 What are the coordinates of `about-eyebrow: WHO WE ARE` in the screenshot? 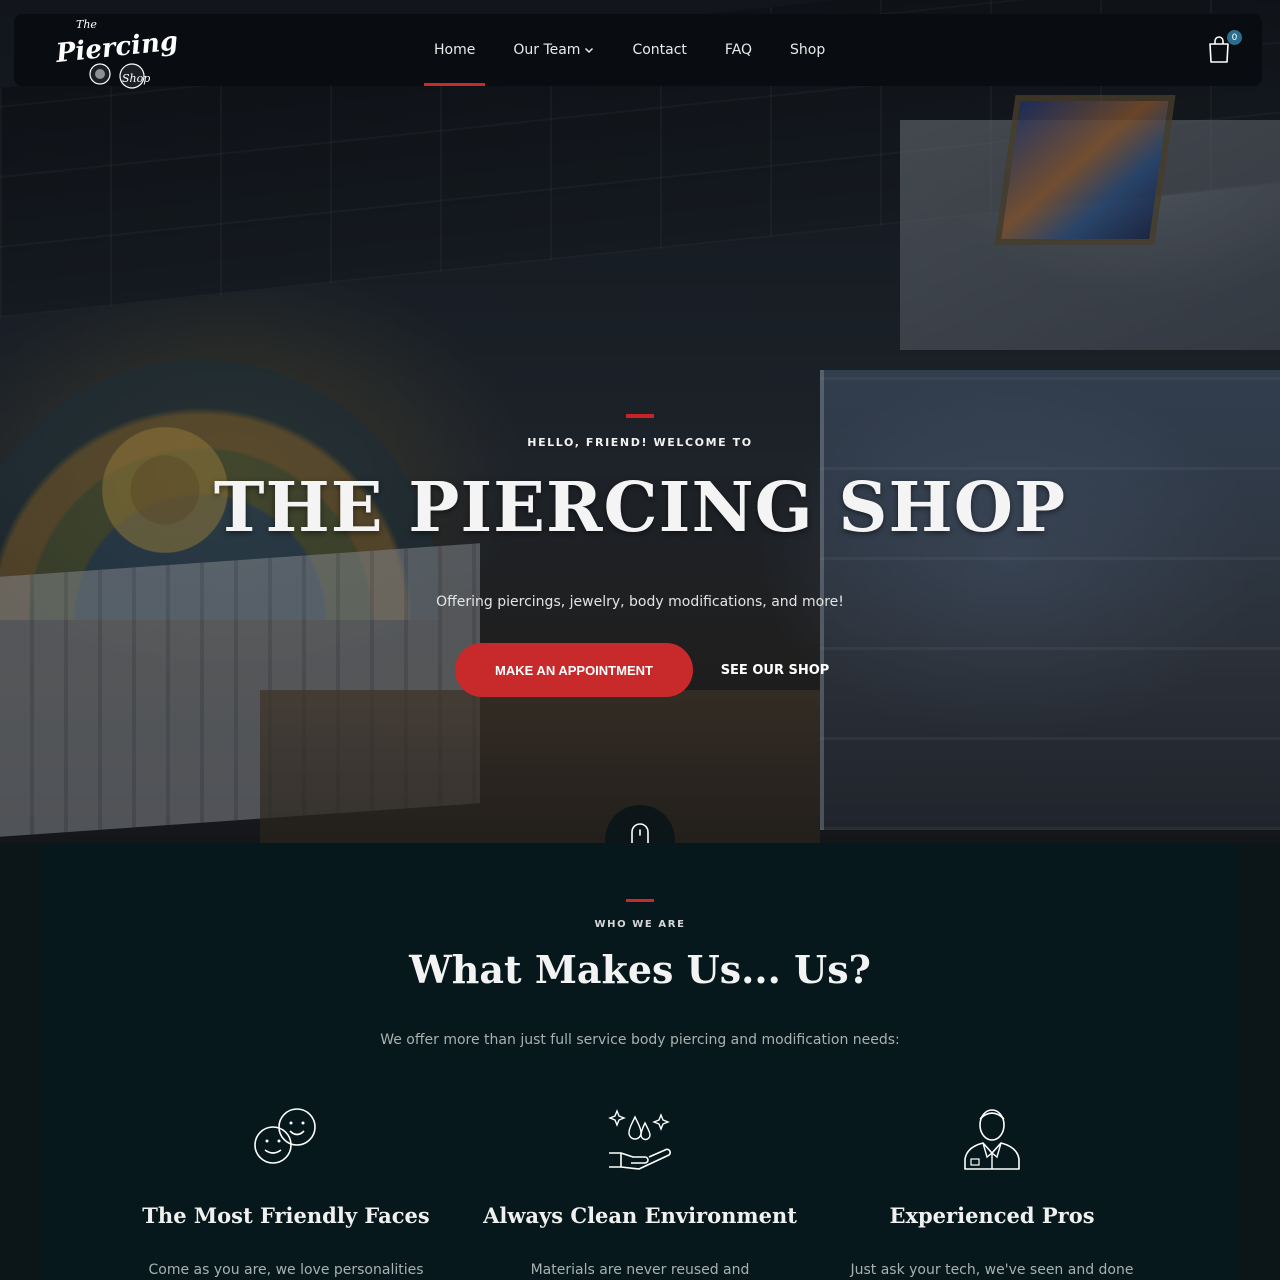 It's located at (640, 924).